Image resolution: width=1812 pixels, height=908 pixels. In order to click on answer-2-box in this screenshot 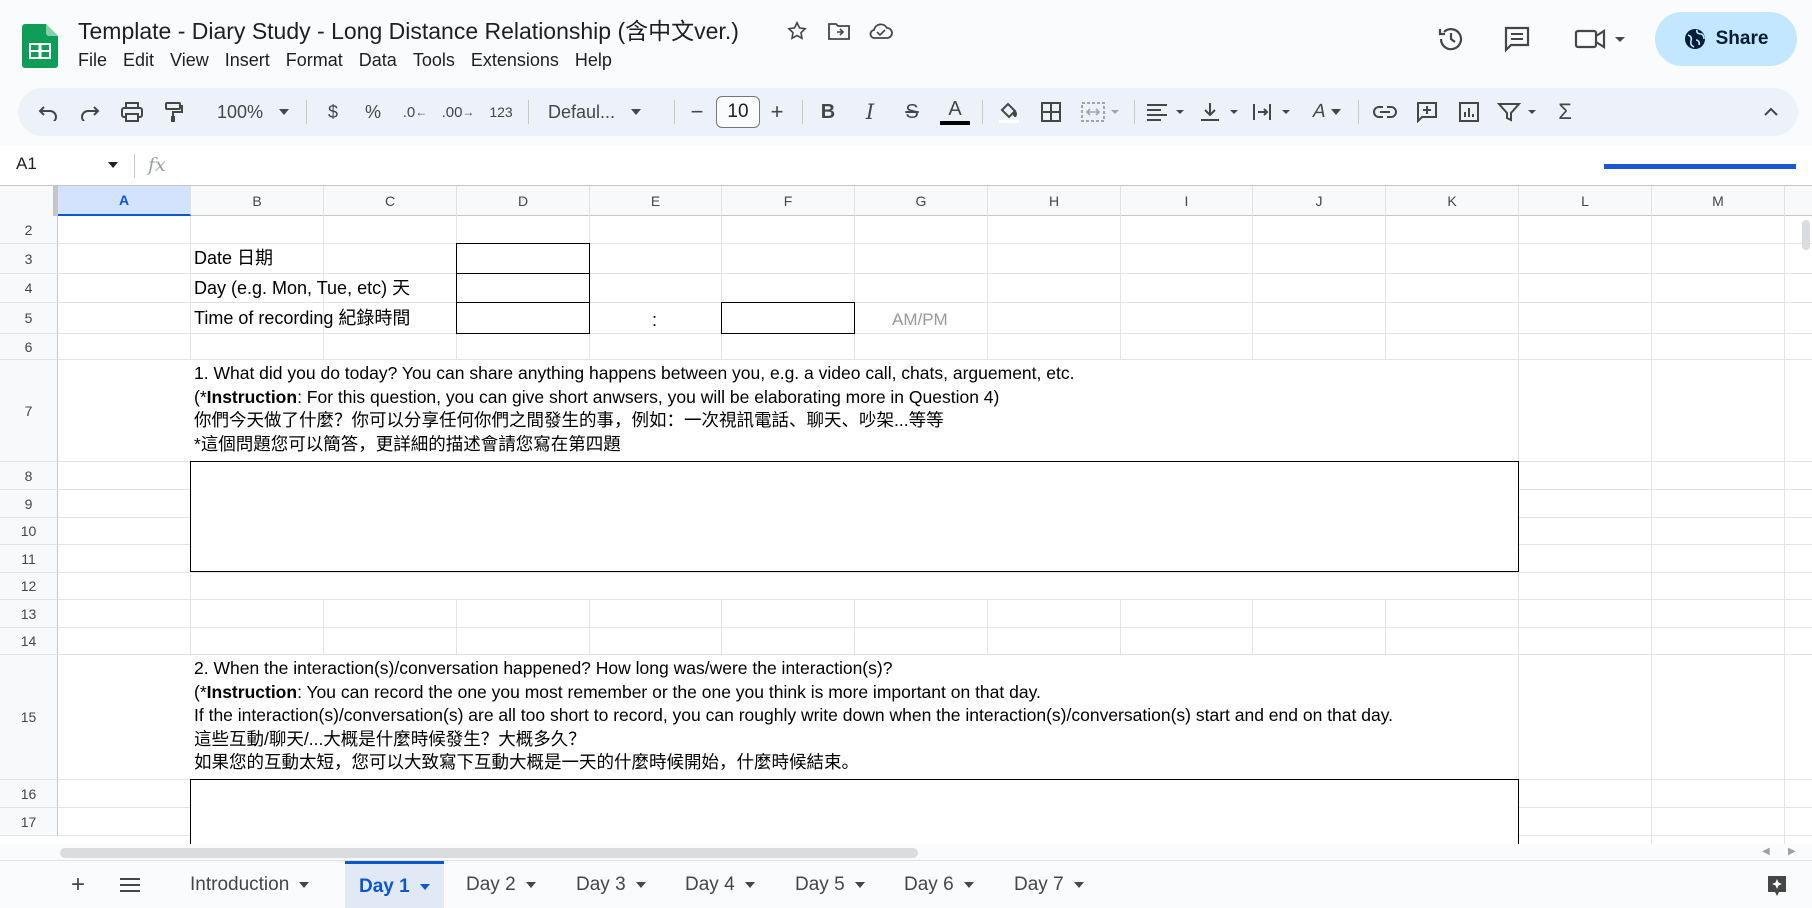, I will do `click(854, 811)`.